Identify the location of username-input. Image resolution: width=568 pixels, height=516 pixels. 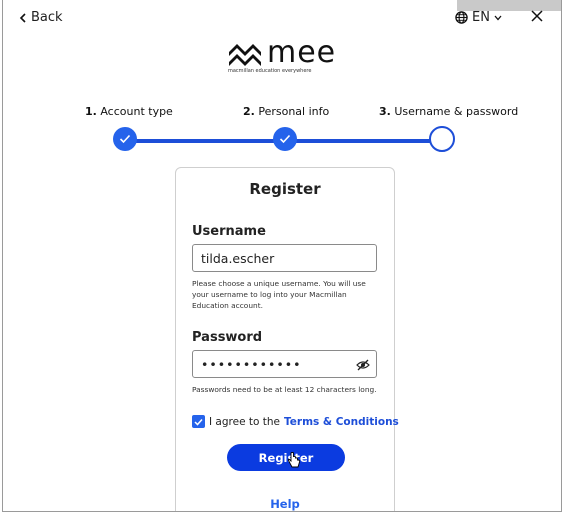
(284, 258).